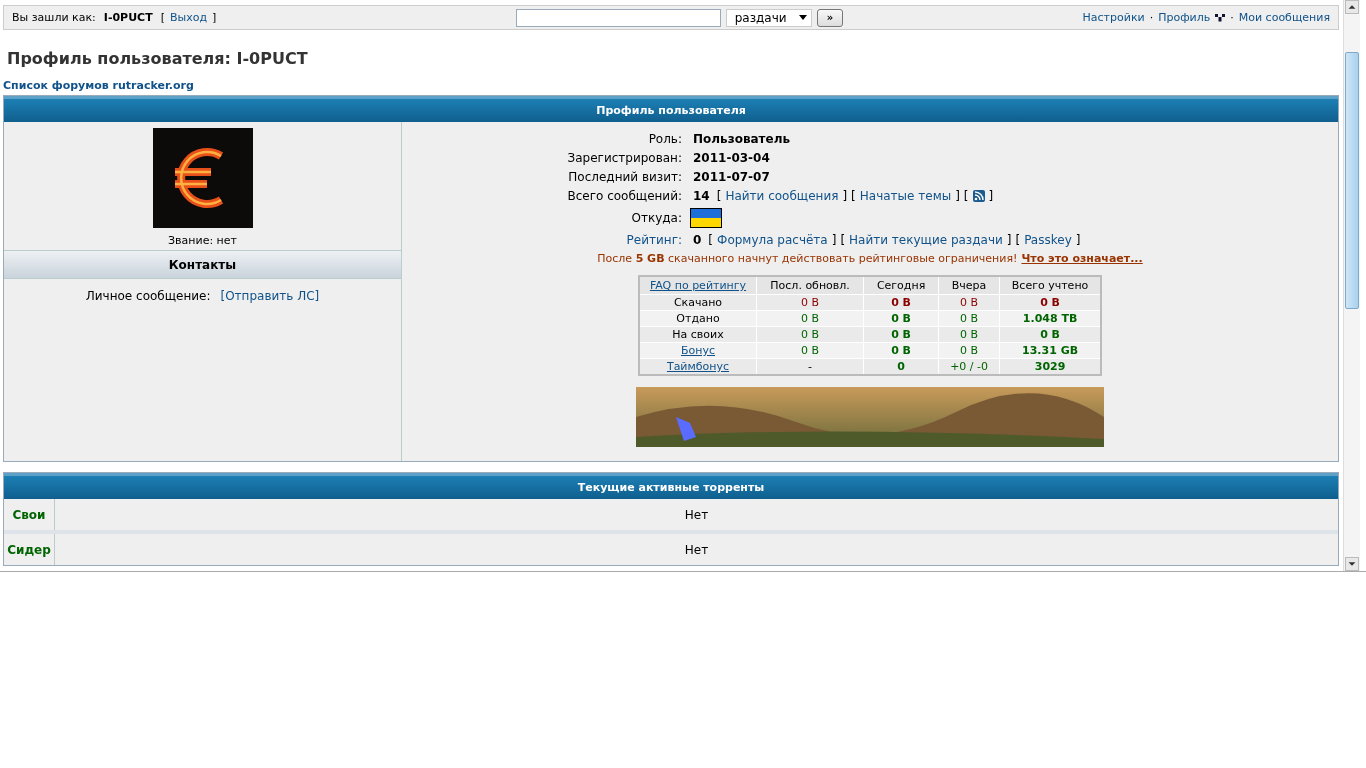 The height and width of the screenshot is (768, 1366). I want to click on faq-link: FAQ по рейтингу, so click(698, 285).